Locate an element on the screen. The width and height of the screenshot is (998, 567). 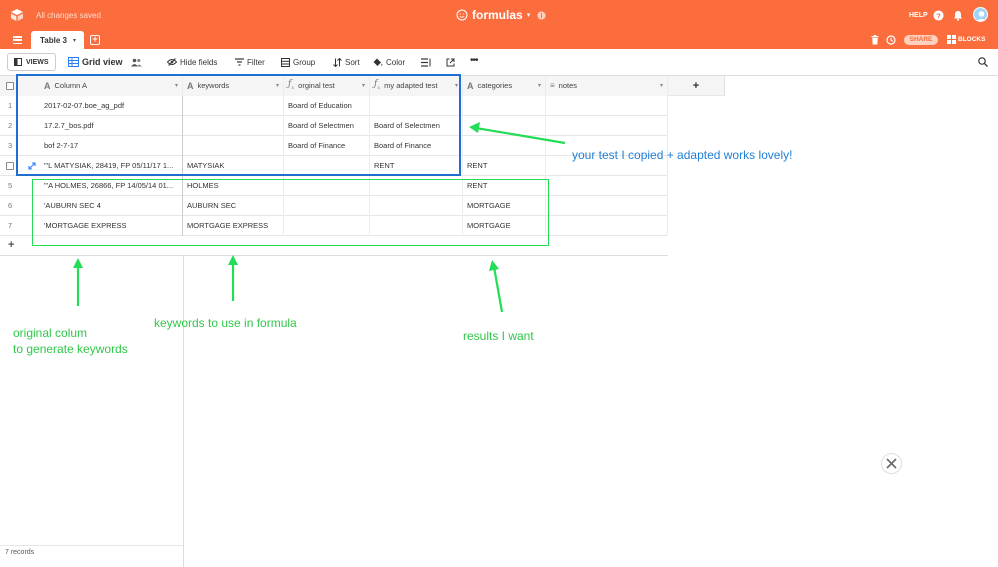
annotation-keywords: keywords to use in formula is located at coordinates (225, 323).